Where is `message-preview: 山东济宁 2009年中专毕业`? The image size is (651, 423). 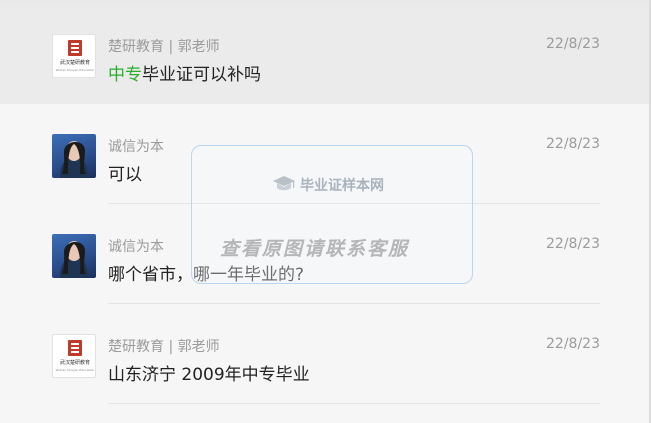 message-preview: 山东济宁 2009年中专毕业 is located at coordinates (209, 375).